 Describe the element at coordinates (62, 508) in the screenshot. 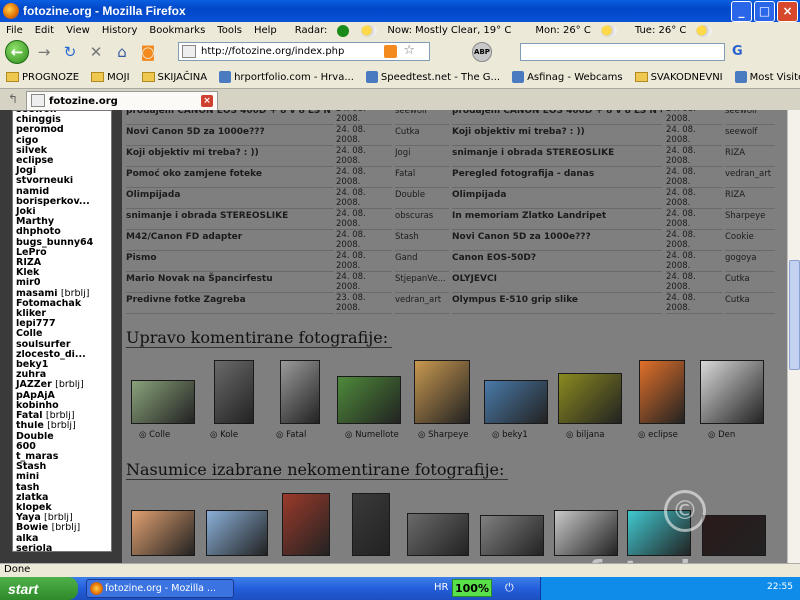

I see `user-list-item: klopek` at that location.